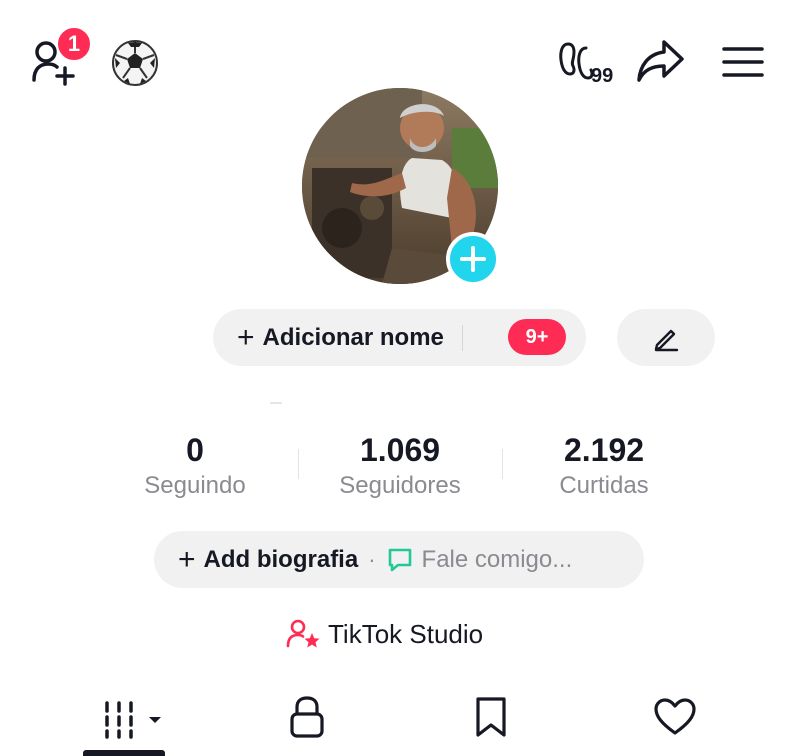 The height and width of the screenshot is (756, 800). What do you see at coordinates (195, 450) in the screenshot?
I see `stat-value: 0` at bounding box center [195, 450].